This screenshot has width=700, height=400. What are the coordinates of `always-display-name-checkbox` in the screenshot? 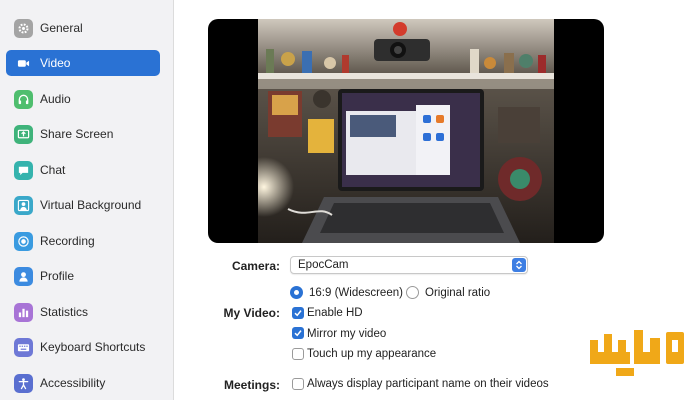 It's located at (298, 384).